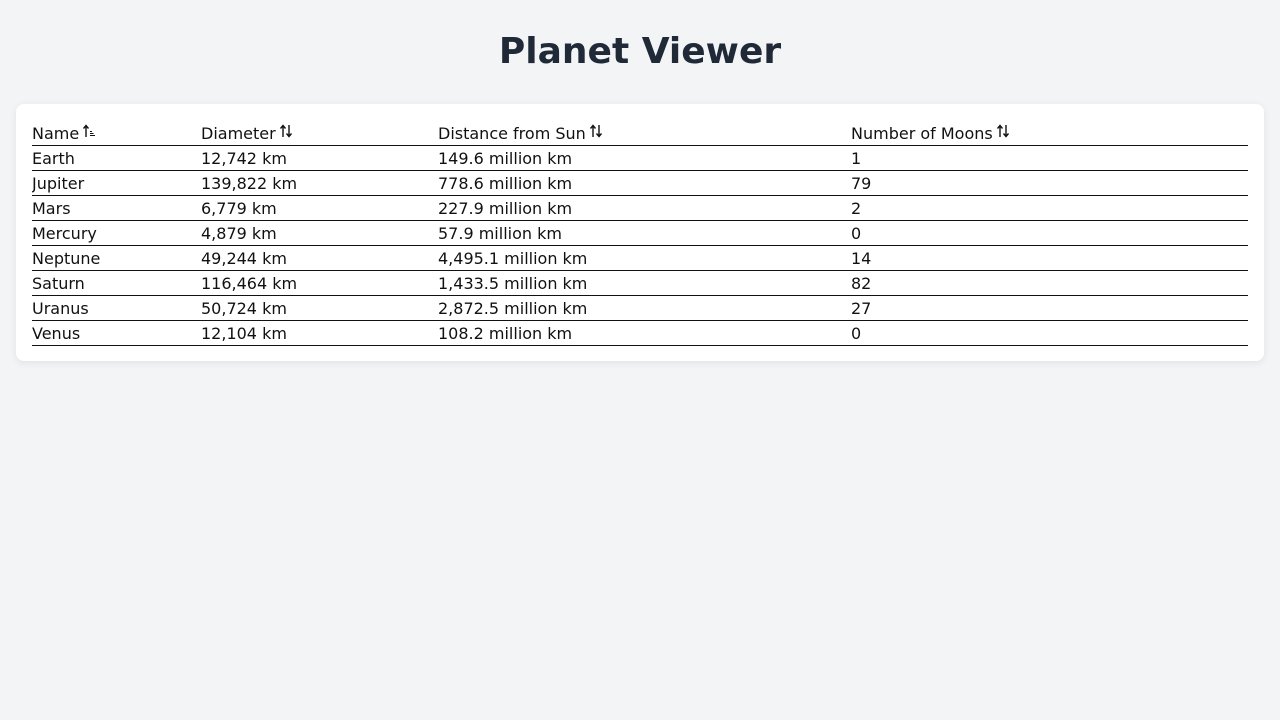 This screenshot has width=1280, height=720. I want to click on column-header-label: Number of Moons, so click(922, 133).